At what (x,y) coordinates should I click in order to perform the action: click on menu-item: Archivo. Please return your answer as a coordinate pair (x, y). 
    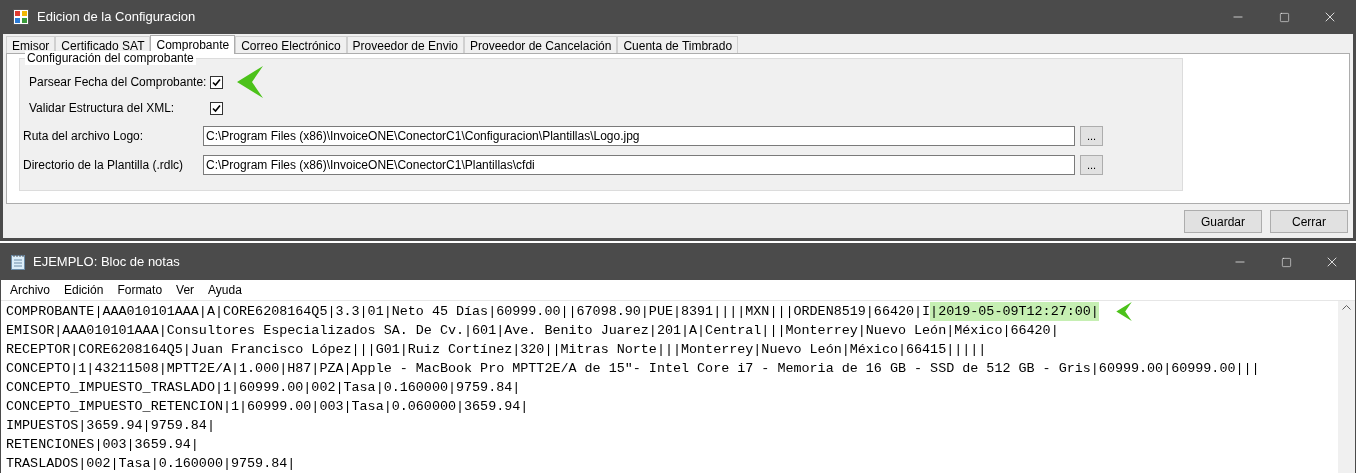
    Looking at the image, I should click on (30, 290).